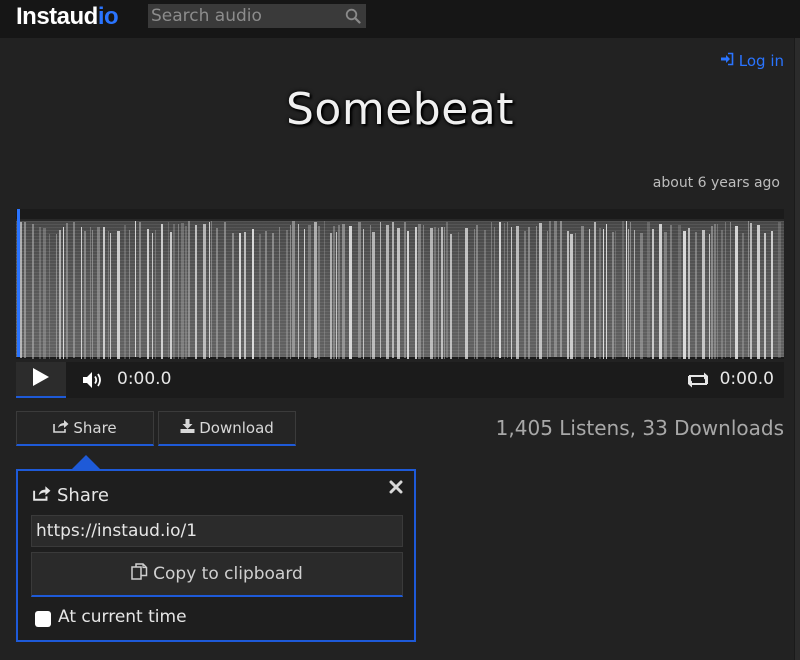  What do you see at coordinates (95, 428) in the screenshot?
I see `share-button-label: Share` at bounding box center [95, 428].